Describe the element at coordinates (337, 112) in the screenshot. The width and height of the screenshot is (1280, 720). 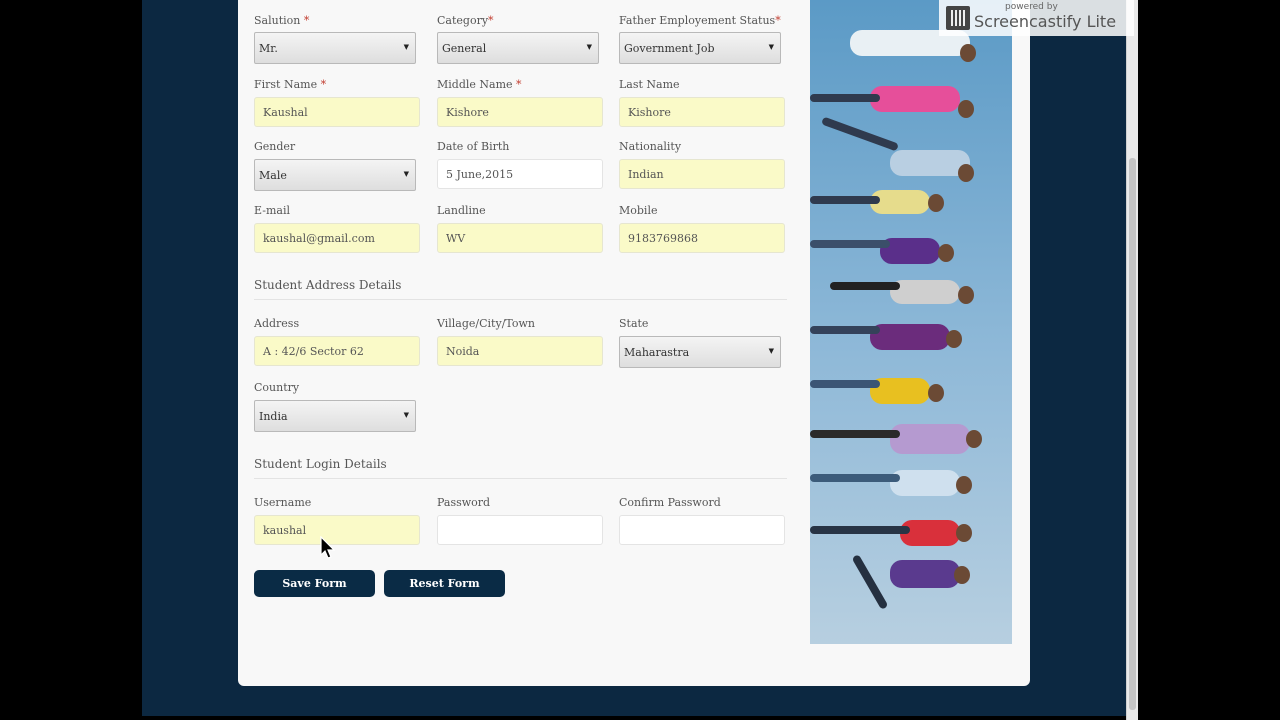
I see `first-name-input: Kaushal` at that location.